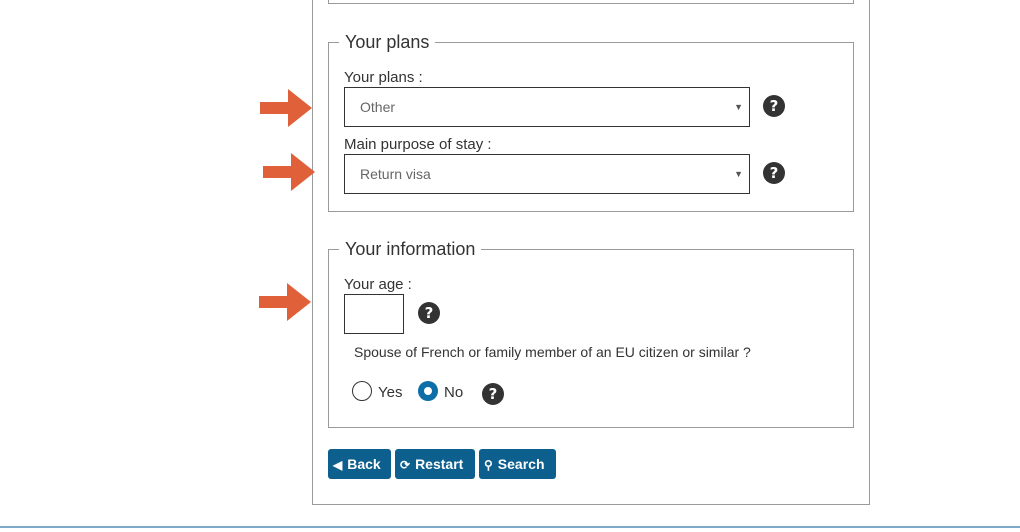  I want to click on plans-select-value: Other, so click(378, 107).